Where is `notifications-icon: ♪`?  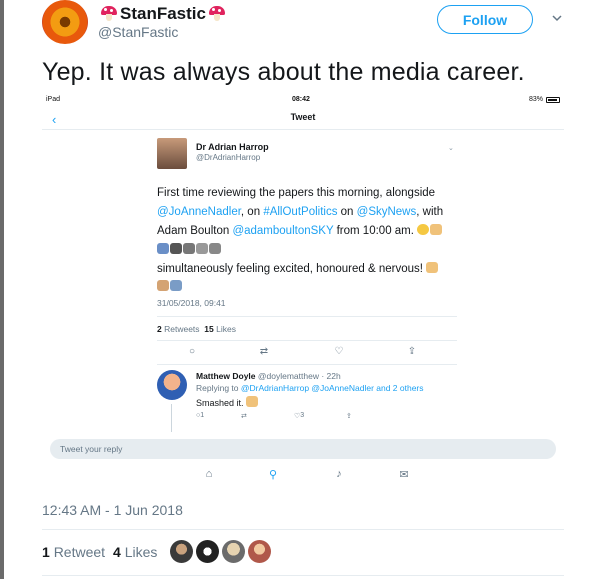
notifications-icon: ♪ is located at coordinates (339, 474).